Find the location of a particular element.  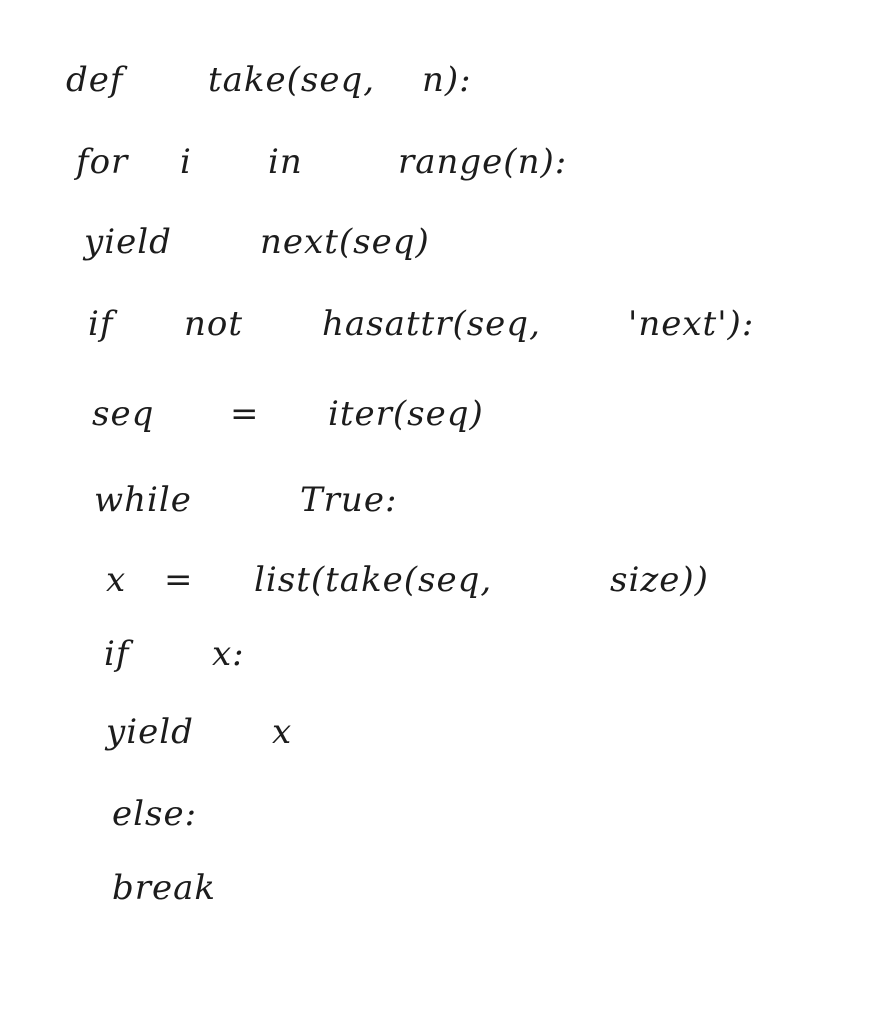

code-token: not is located at coordinates (214, 324).